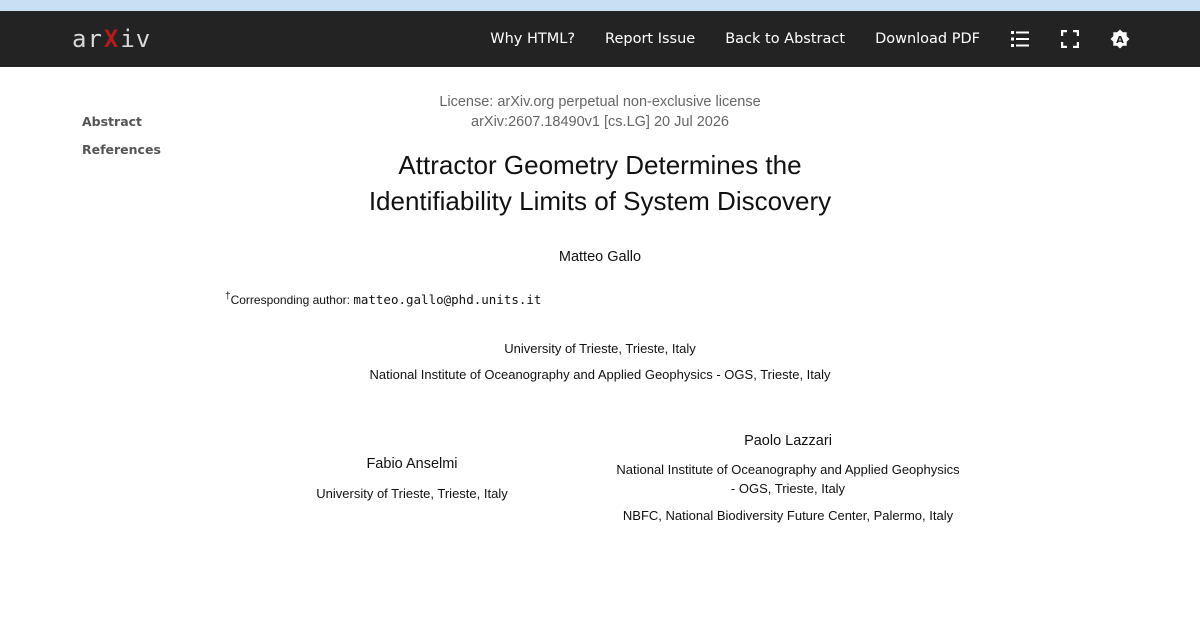 This screenshot has width=1200, height=630. Describe the element at coordinates (136, 39) in the screenshot. I see `logo-text-right: iv` at that location.